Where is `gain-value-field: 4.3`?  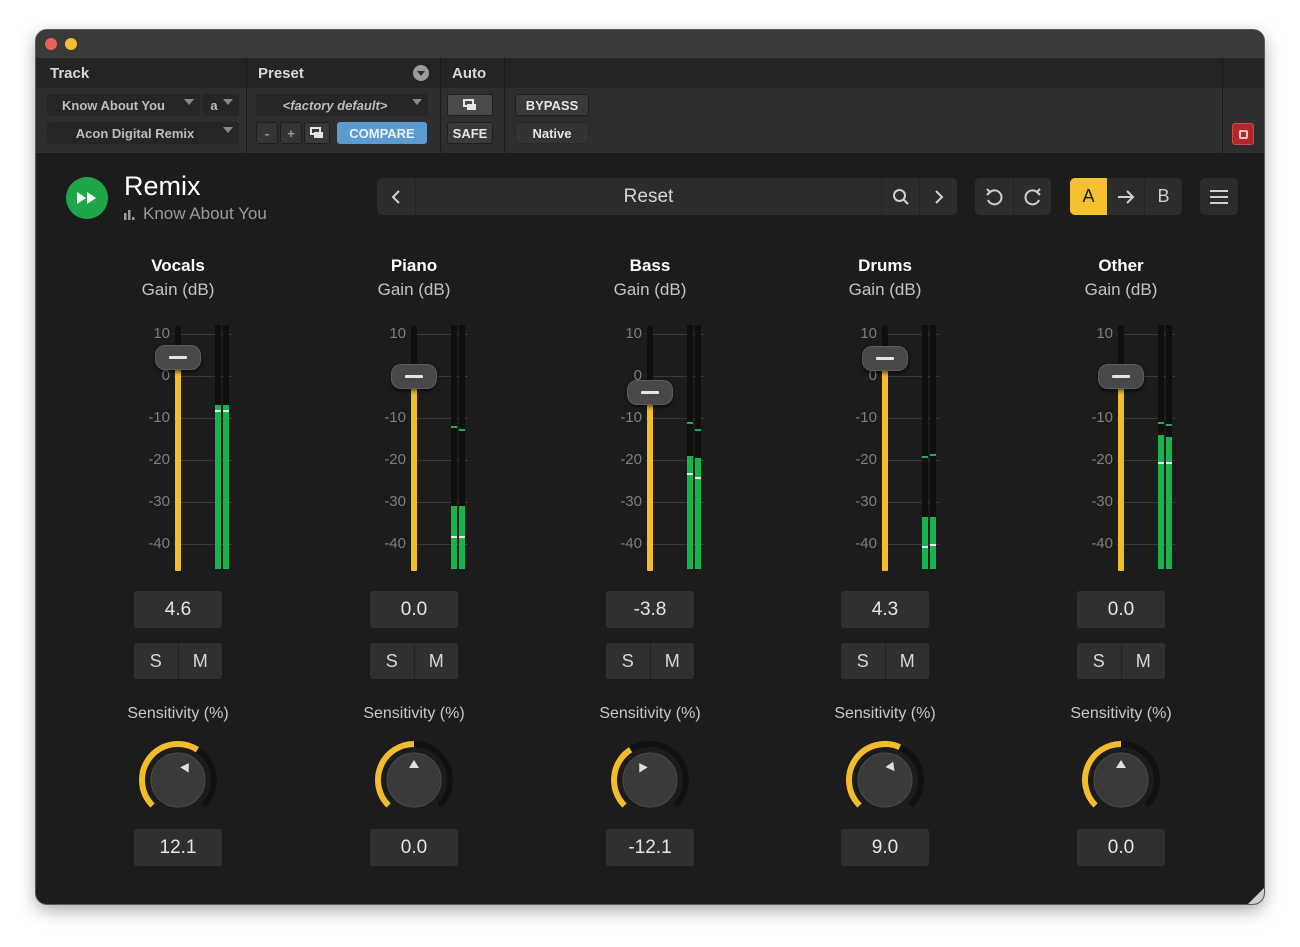
gain-value-field: 4.3 is located at coordinates (885, 609).